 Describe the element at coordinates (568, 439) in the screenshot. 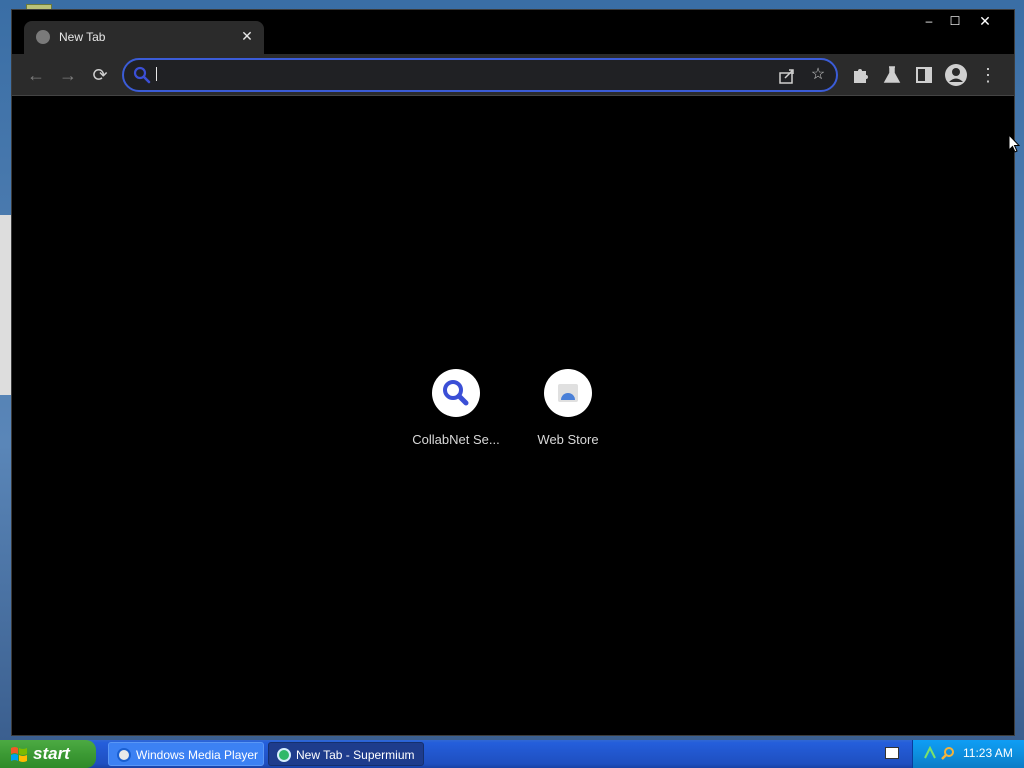

I see `shortcut-label: Web Store` at that location.